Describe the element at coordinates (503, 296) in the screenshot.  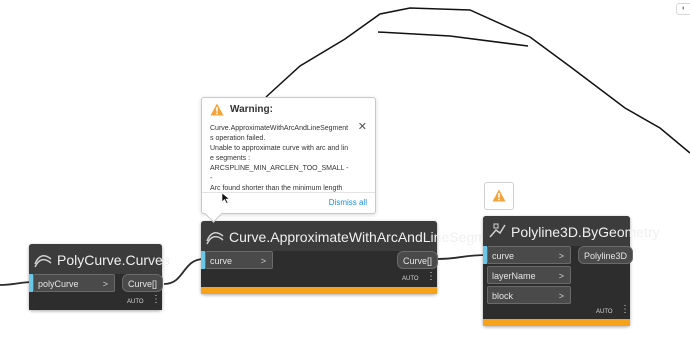
I see `port-label: block` at that location.